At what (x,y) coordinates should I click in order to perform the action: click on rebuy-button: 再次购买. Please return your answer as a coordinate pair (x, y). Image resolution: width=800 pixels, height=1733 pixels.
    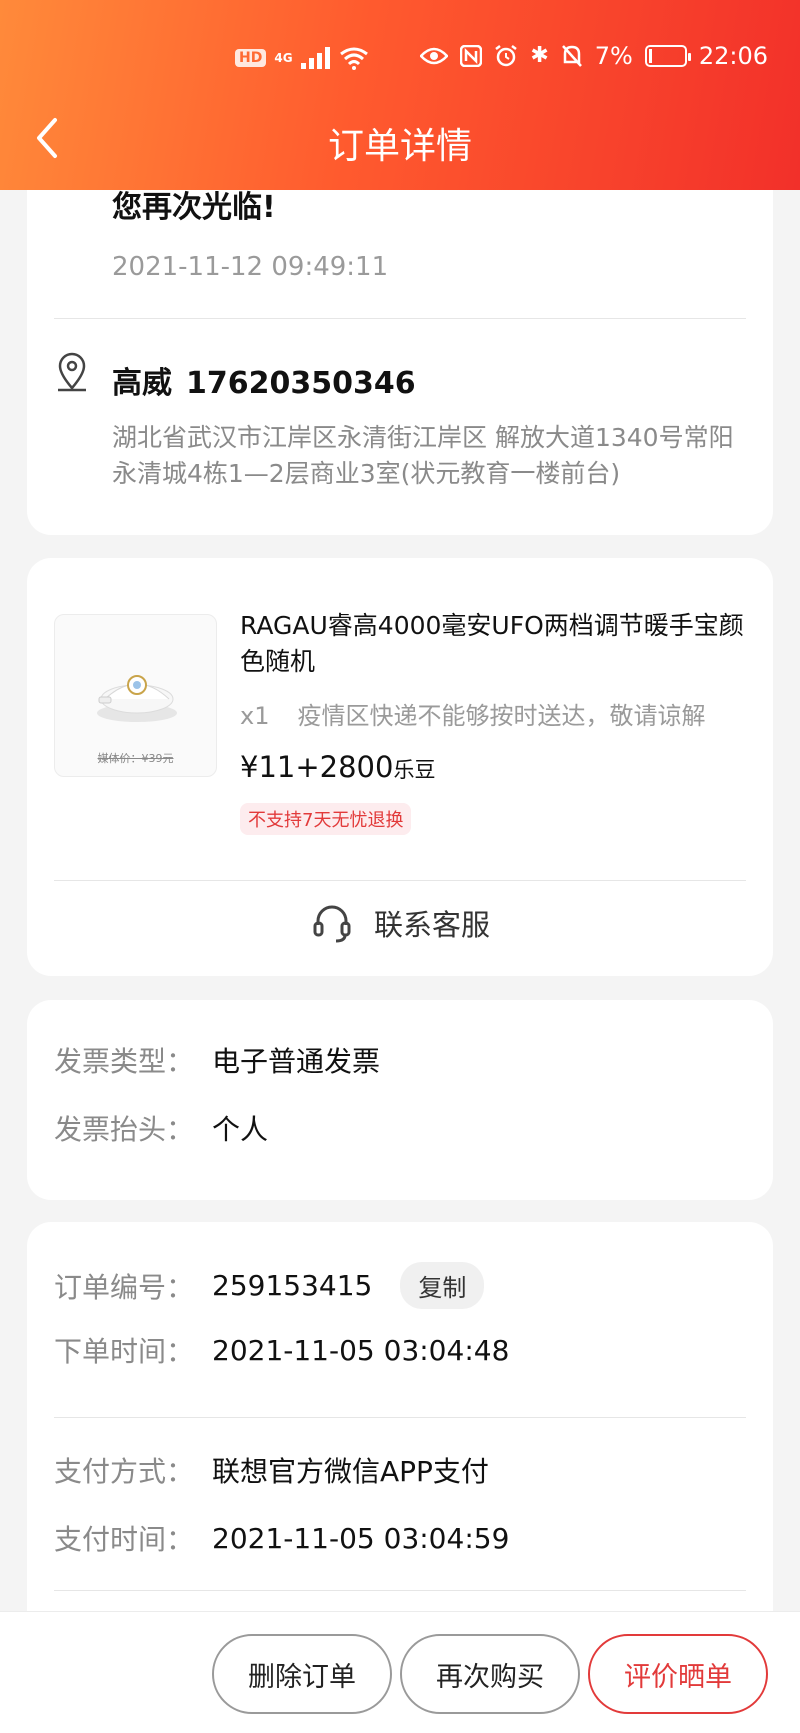
    Looking at the image, I should click on (490, 1674).